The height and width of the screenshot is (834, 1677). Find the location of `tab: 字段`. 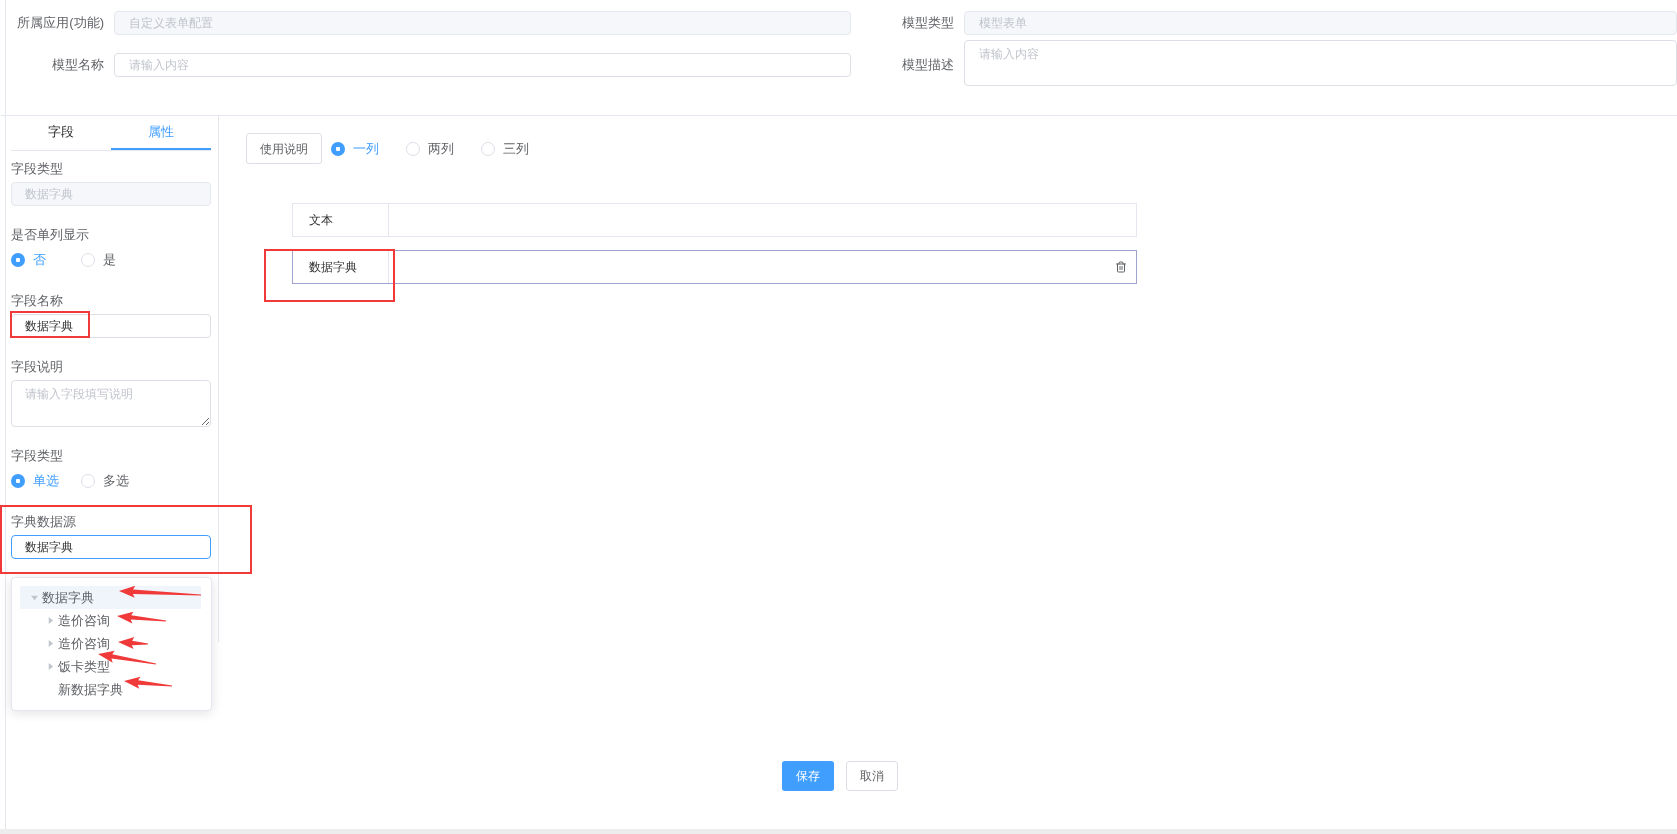

tab: 字段 is located at coordinates (61, 133).